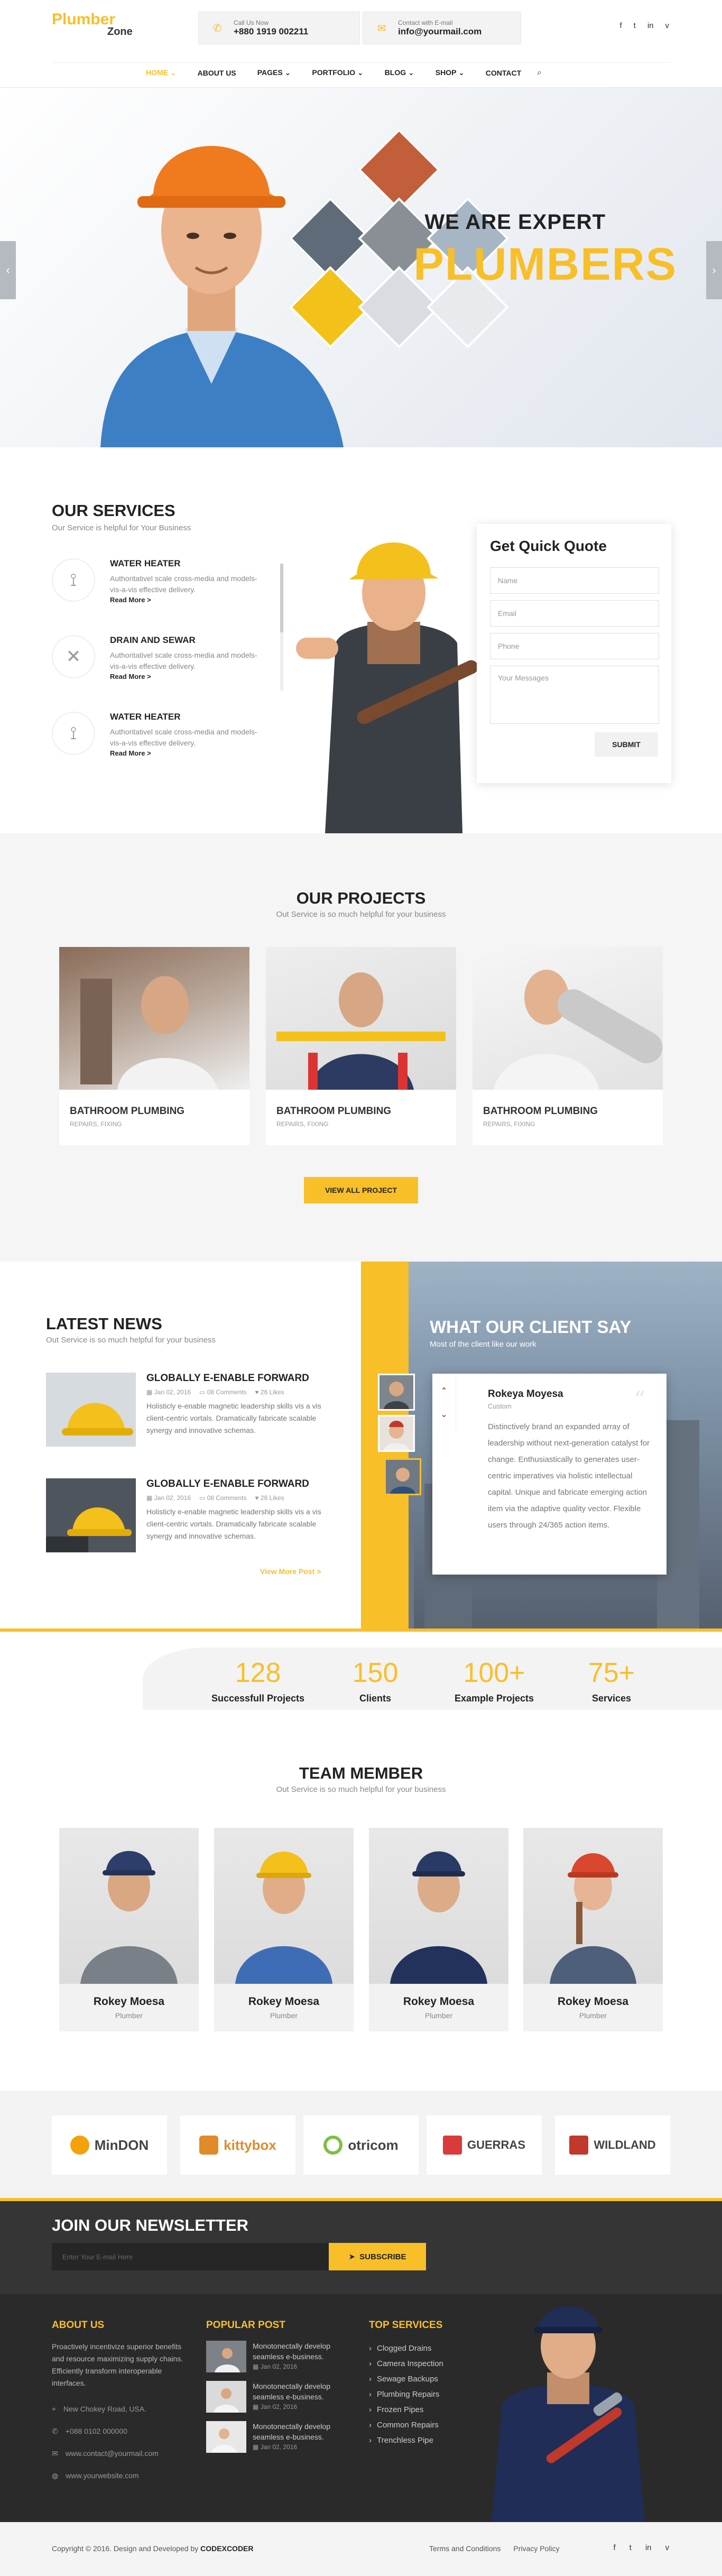  What do you see at coordinates (443, 1391) in the screenshot?
I see `chevron-up-icon: ⌃` at bounding box center [443, 1391].